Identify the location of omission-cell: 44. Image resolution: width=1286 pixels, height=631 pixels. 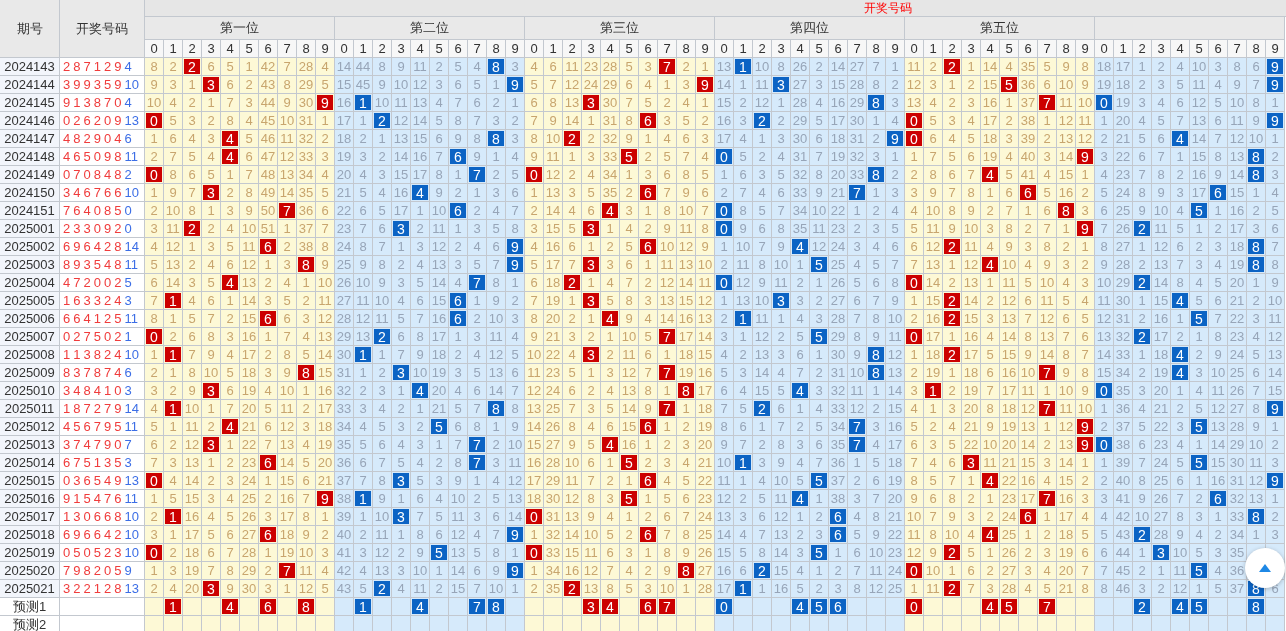
(268, 103).